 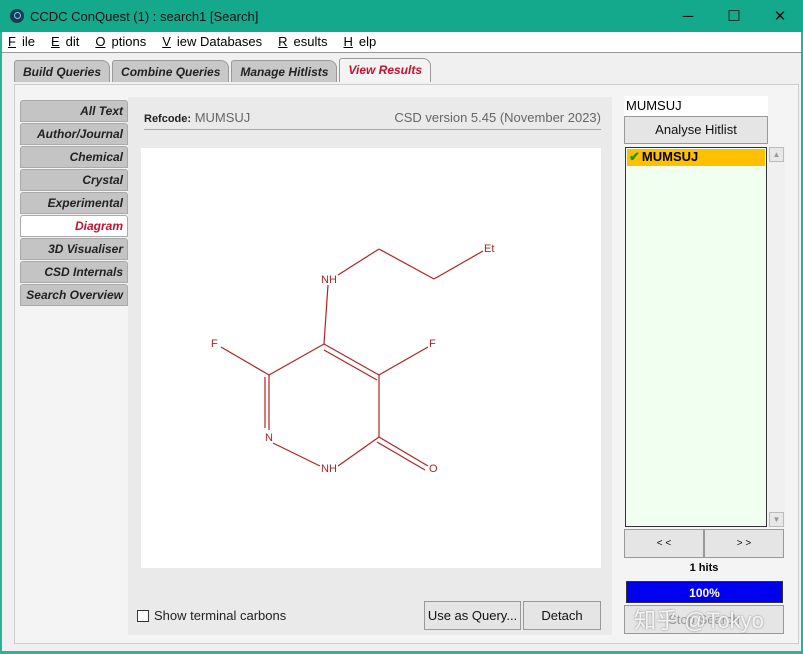 I want to click on analyse-hitlist-button: Analyse Hitlist, so click(x=696, y=130).